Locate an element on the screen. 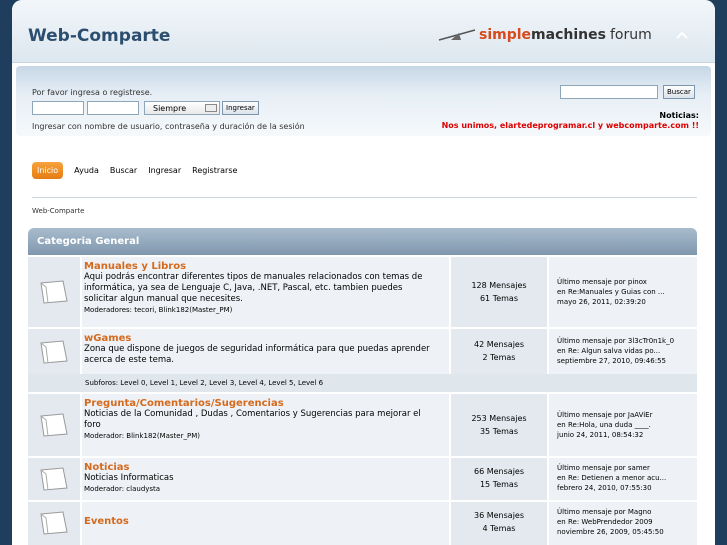  last-post-topic: en Re: WebPrendedor 2009 is located at coordinates (627, 522).